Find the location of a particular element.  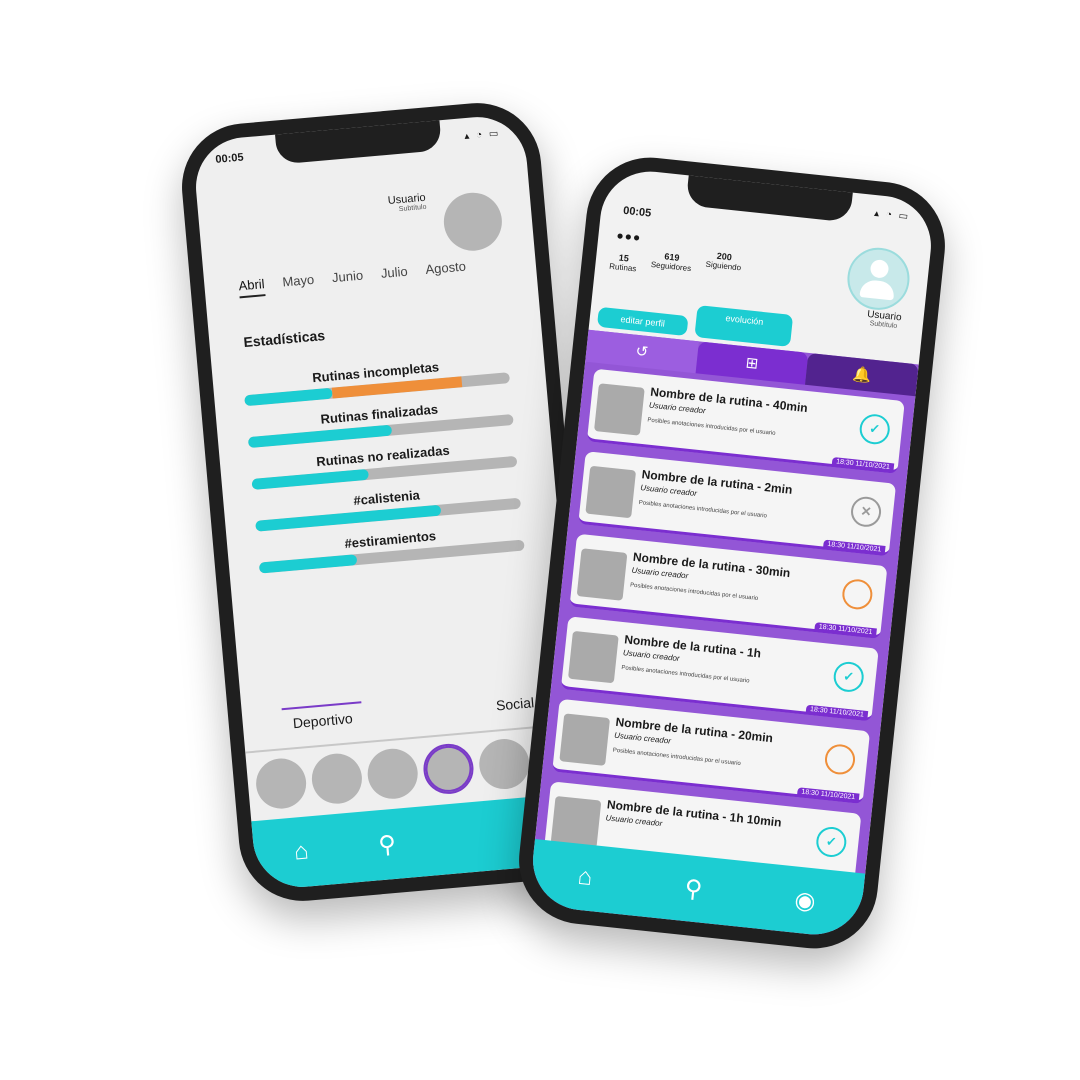

user-body-icon is located at coordinates (877, 290).